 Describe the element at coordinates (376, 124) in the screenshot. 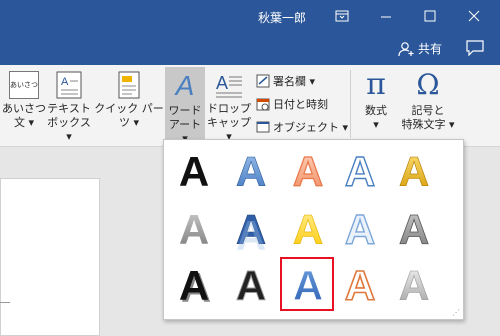

I see `equation-arrow: ▾` at that location.